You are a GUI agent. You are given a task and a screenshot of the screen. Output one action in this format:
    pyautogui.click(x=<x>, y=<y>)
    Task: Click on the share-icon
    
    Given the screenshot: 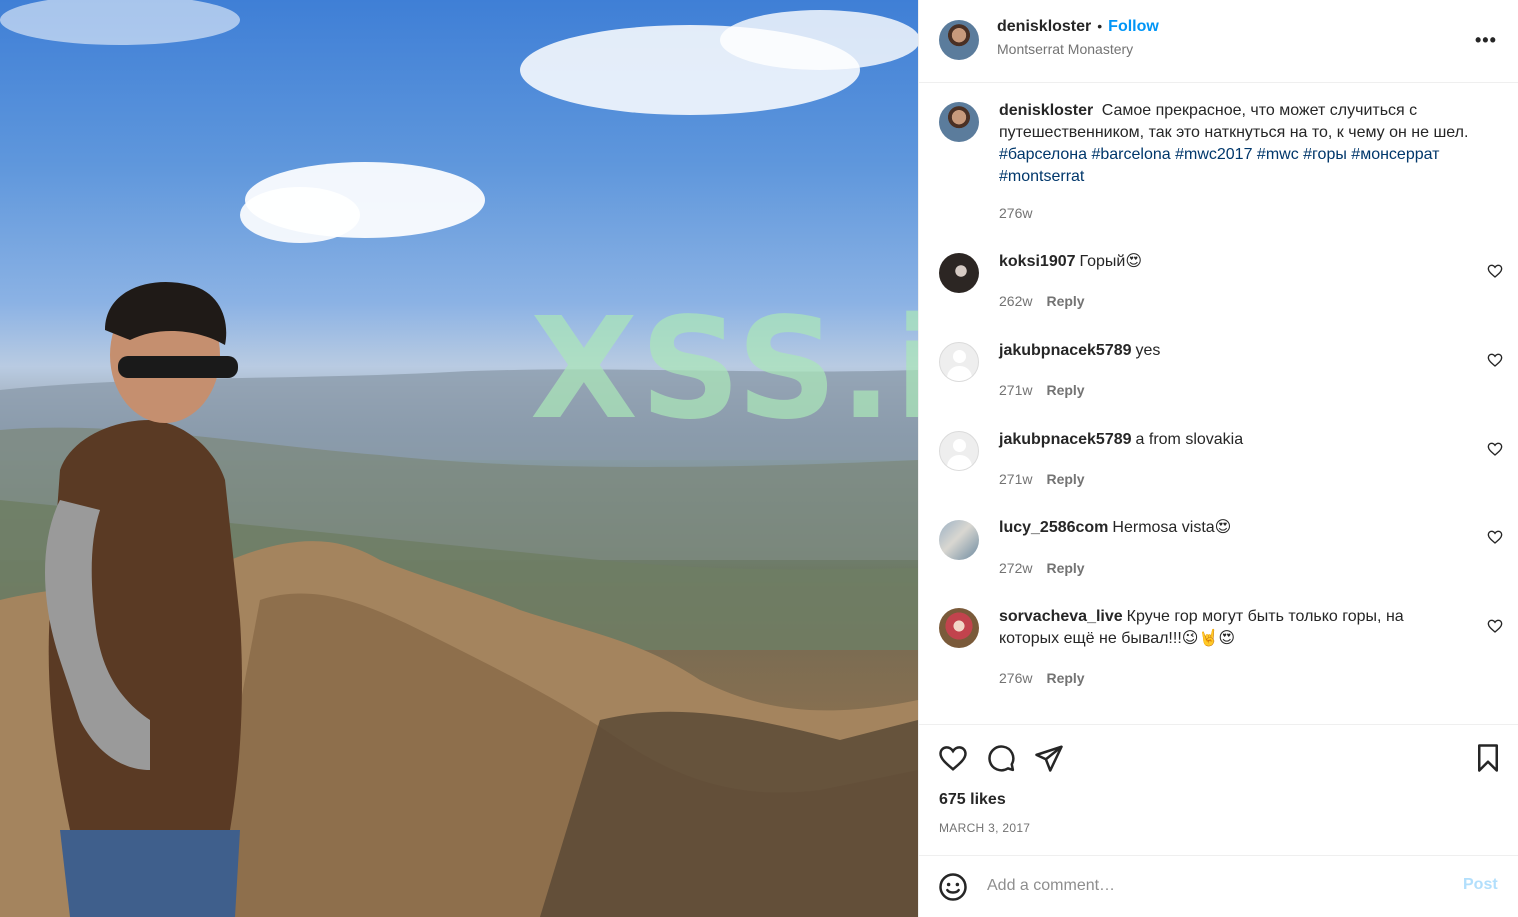 What is the action you would take?
    pyautogui.click(x=1049, y=758)
    